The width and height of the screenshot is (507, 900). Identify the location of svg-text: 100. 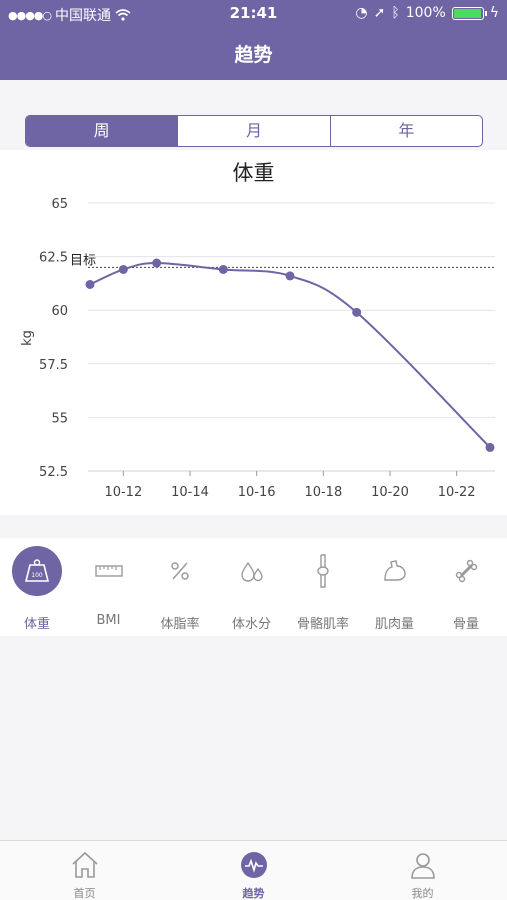
(37, 575).